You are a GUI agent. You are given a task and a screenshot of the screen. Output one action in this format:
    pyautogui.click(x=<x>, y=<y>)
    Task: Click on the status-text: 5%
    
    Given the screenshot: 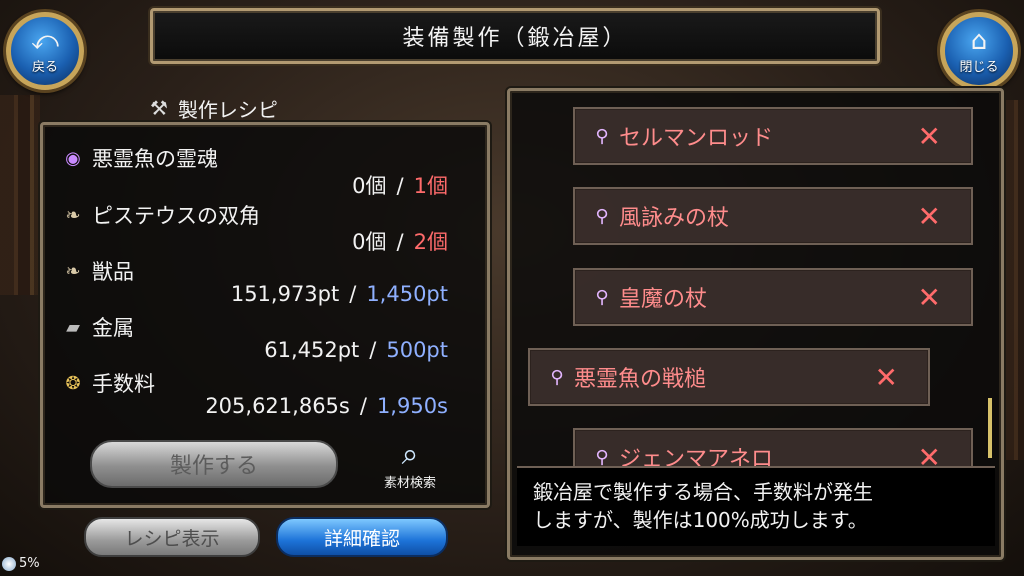 What is the action you would take?
    pyautogui.click(x=29, y=563)
    